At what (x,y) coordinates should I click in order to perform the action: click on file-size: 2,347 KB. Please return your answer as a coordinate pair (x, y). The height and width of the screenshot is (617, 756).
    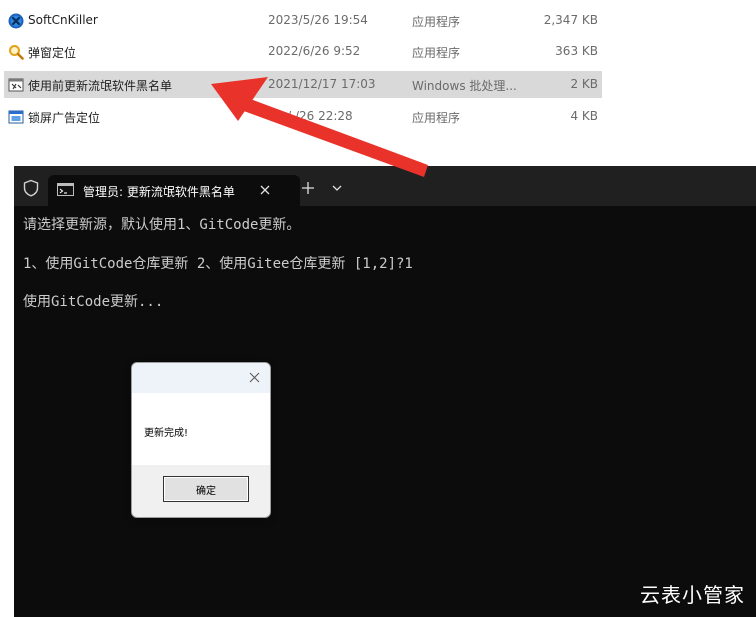
    Looking at the image, I should click on (570, 20).